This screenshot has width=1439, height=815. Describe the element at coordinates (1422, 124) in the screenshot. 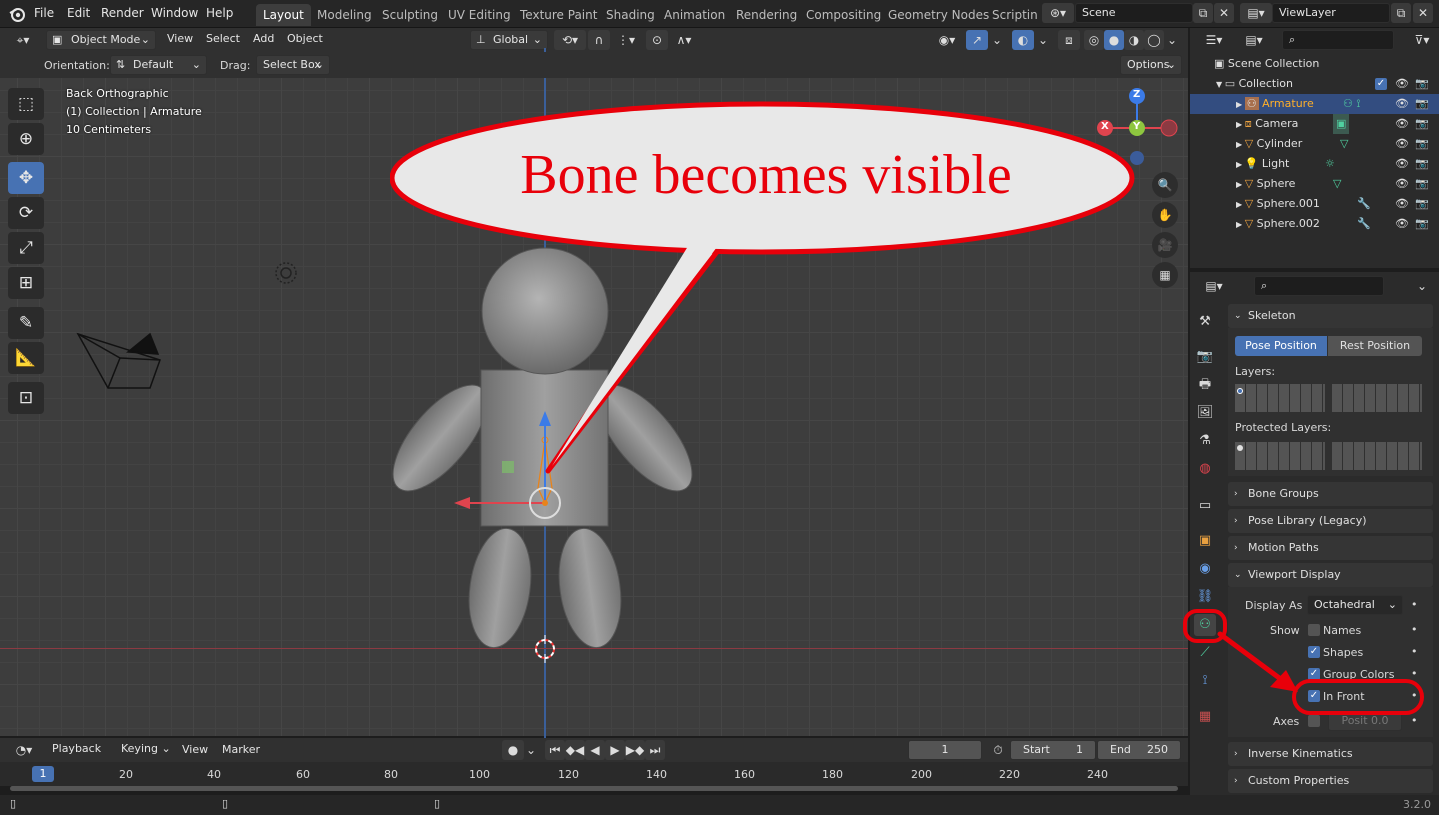

I see `camera-render-icon: 📷` at that location.